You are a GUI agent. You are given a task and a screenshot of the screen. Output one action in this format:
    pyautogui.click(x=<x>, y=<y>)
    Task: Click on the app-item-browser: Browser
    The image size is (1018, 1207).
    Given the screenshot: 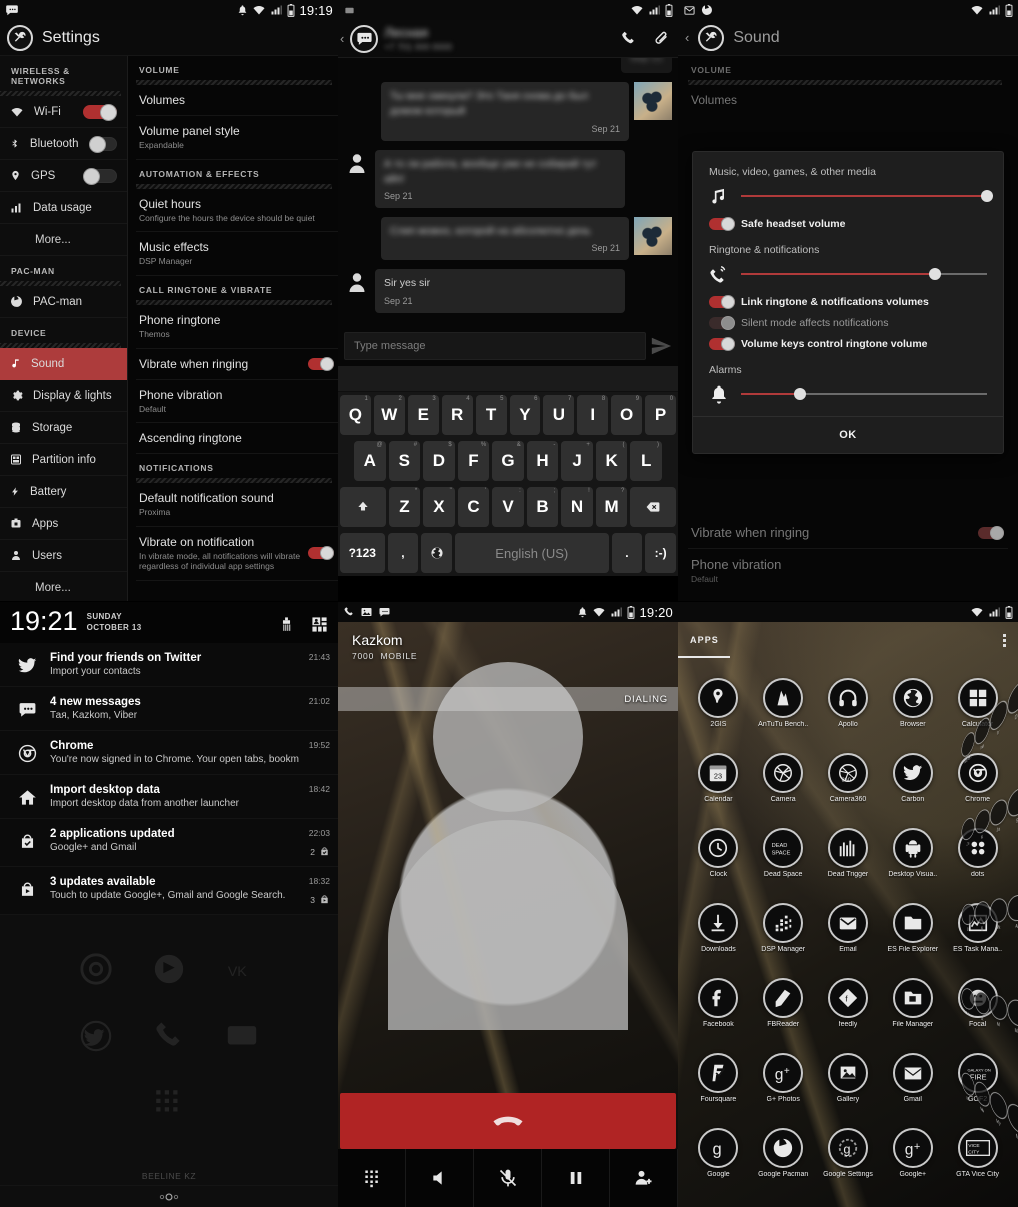 What is the action you would take?
    pyautogui.click(x=912, y=712)
    